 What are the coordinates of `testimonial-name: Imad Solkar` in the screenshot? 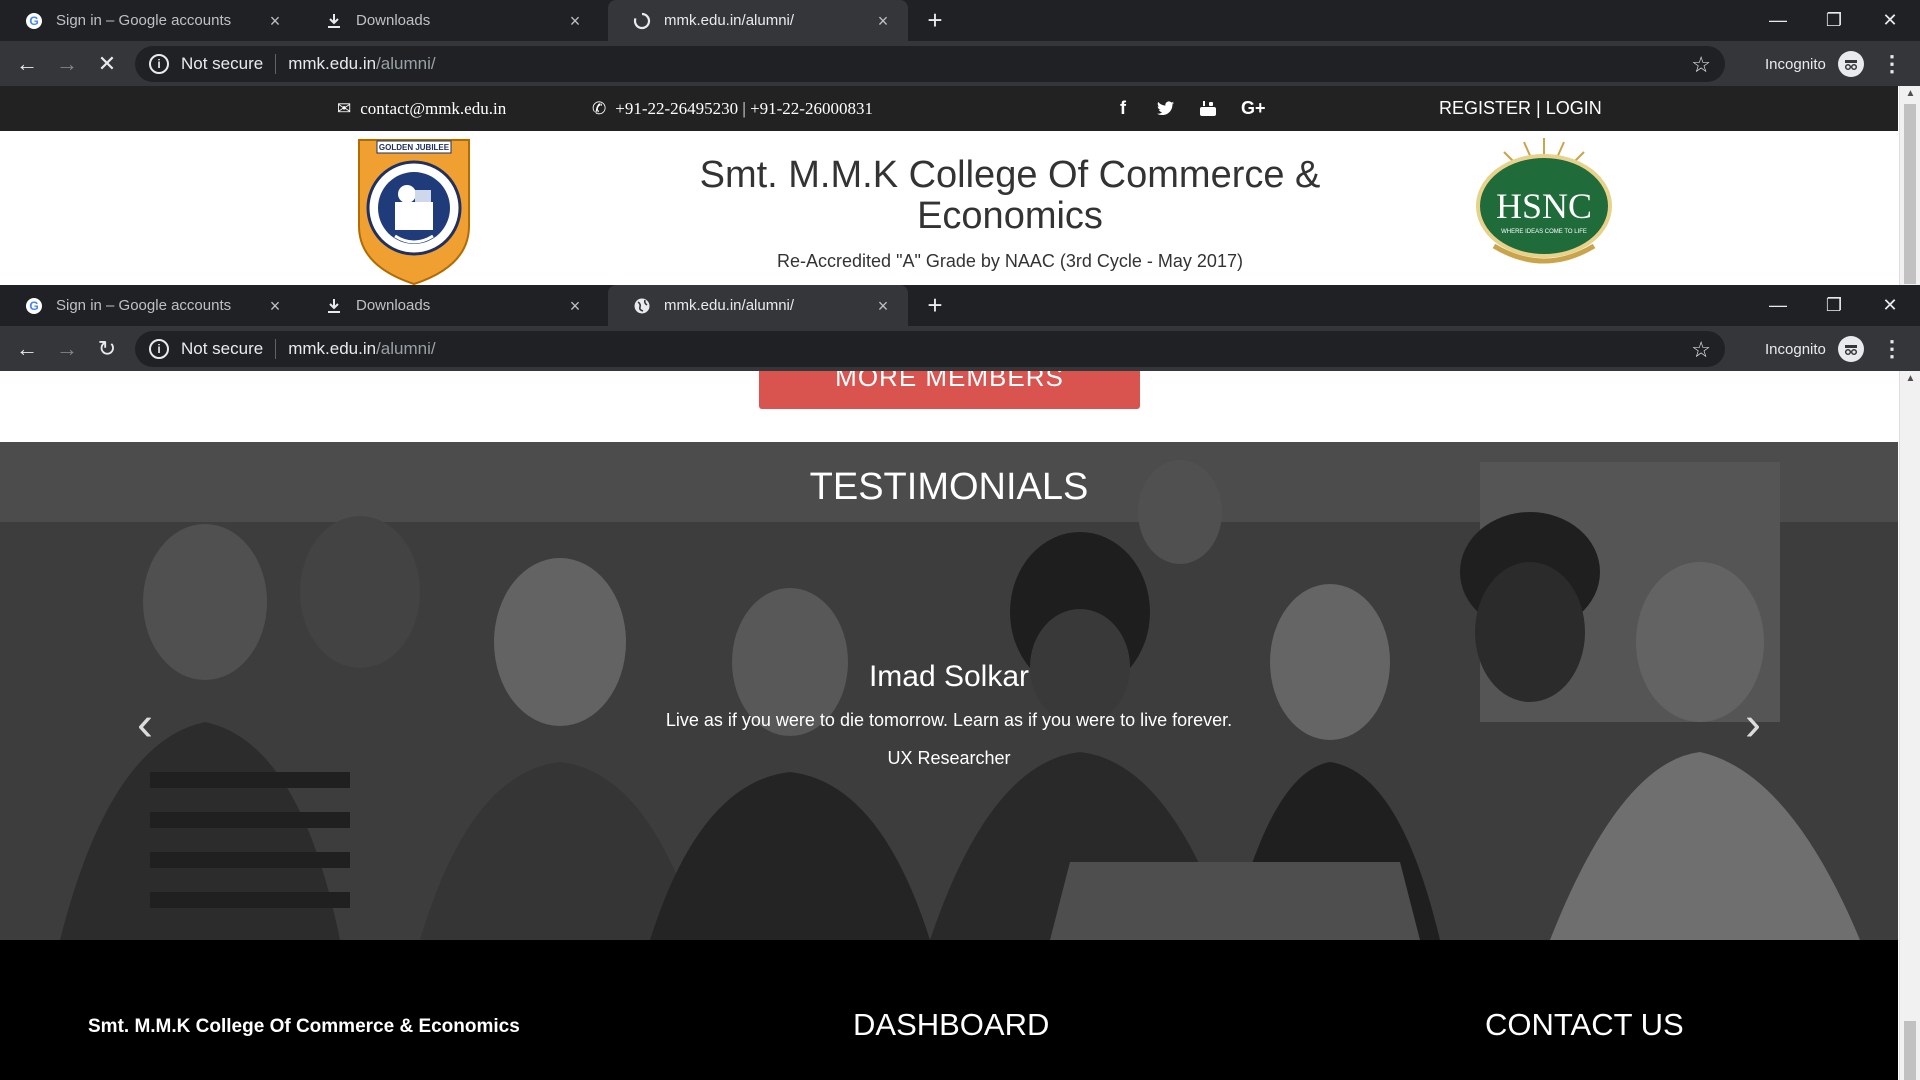 It's located at (949, 676).